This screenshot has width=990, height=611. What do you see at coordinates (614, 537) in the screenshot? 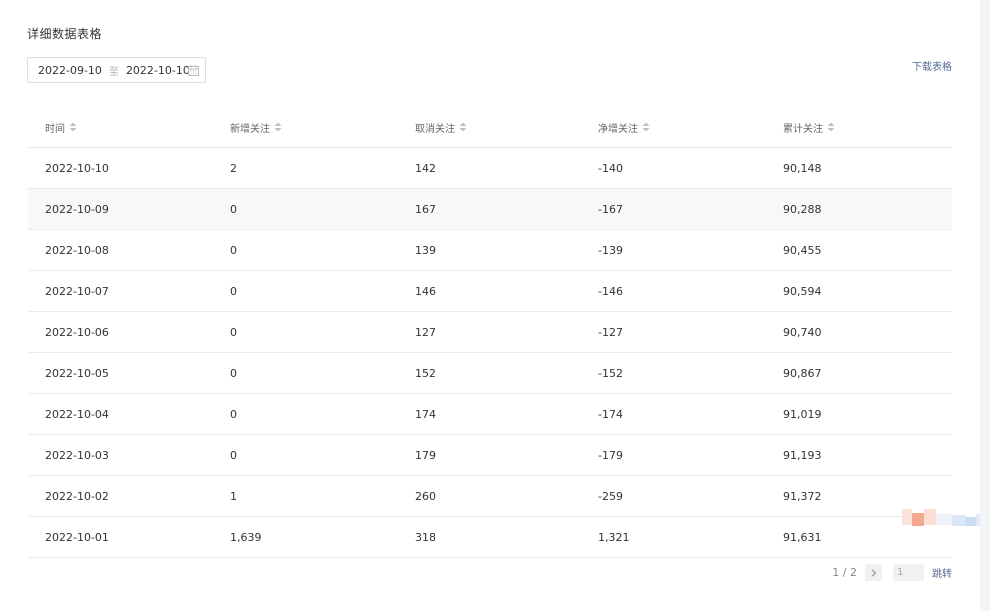
I see `cell-net-follows: 1,321` at bounding box center [614, 537].